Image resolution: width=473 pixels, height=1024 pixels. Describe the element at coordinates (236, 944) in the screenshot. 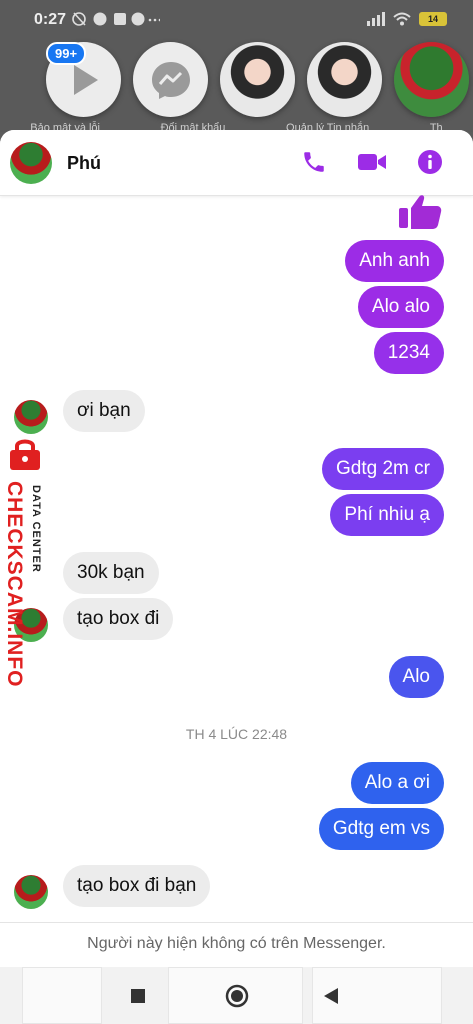

I see `unavailable-notice: Người này hiện không có trên Messenger.` at that location.